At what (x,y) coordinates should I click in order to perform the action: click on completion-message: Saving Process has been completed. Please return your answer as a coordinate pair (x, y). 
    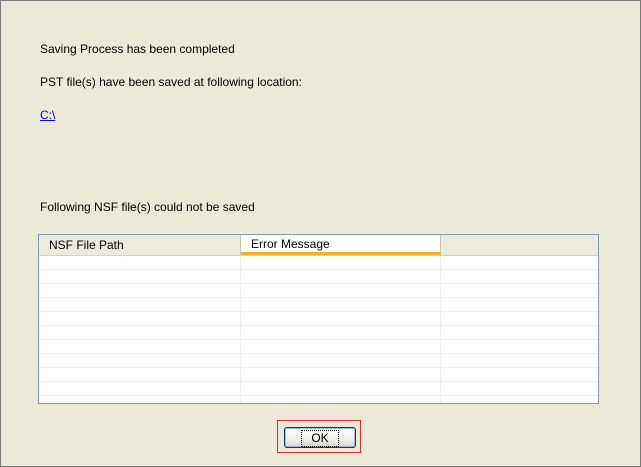
    Looking at the image, I should click on (137, 49).